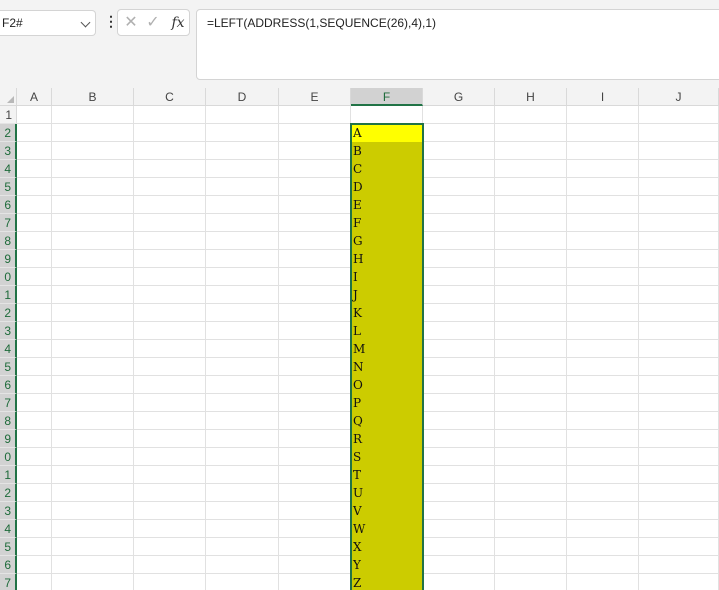 Image resolution: width=719 pixels, height=590 pixels. Describe the element at coordinates (315, 97) in the screenshot. I see `column-header-e: E` at that location.